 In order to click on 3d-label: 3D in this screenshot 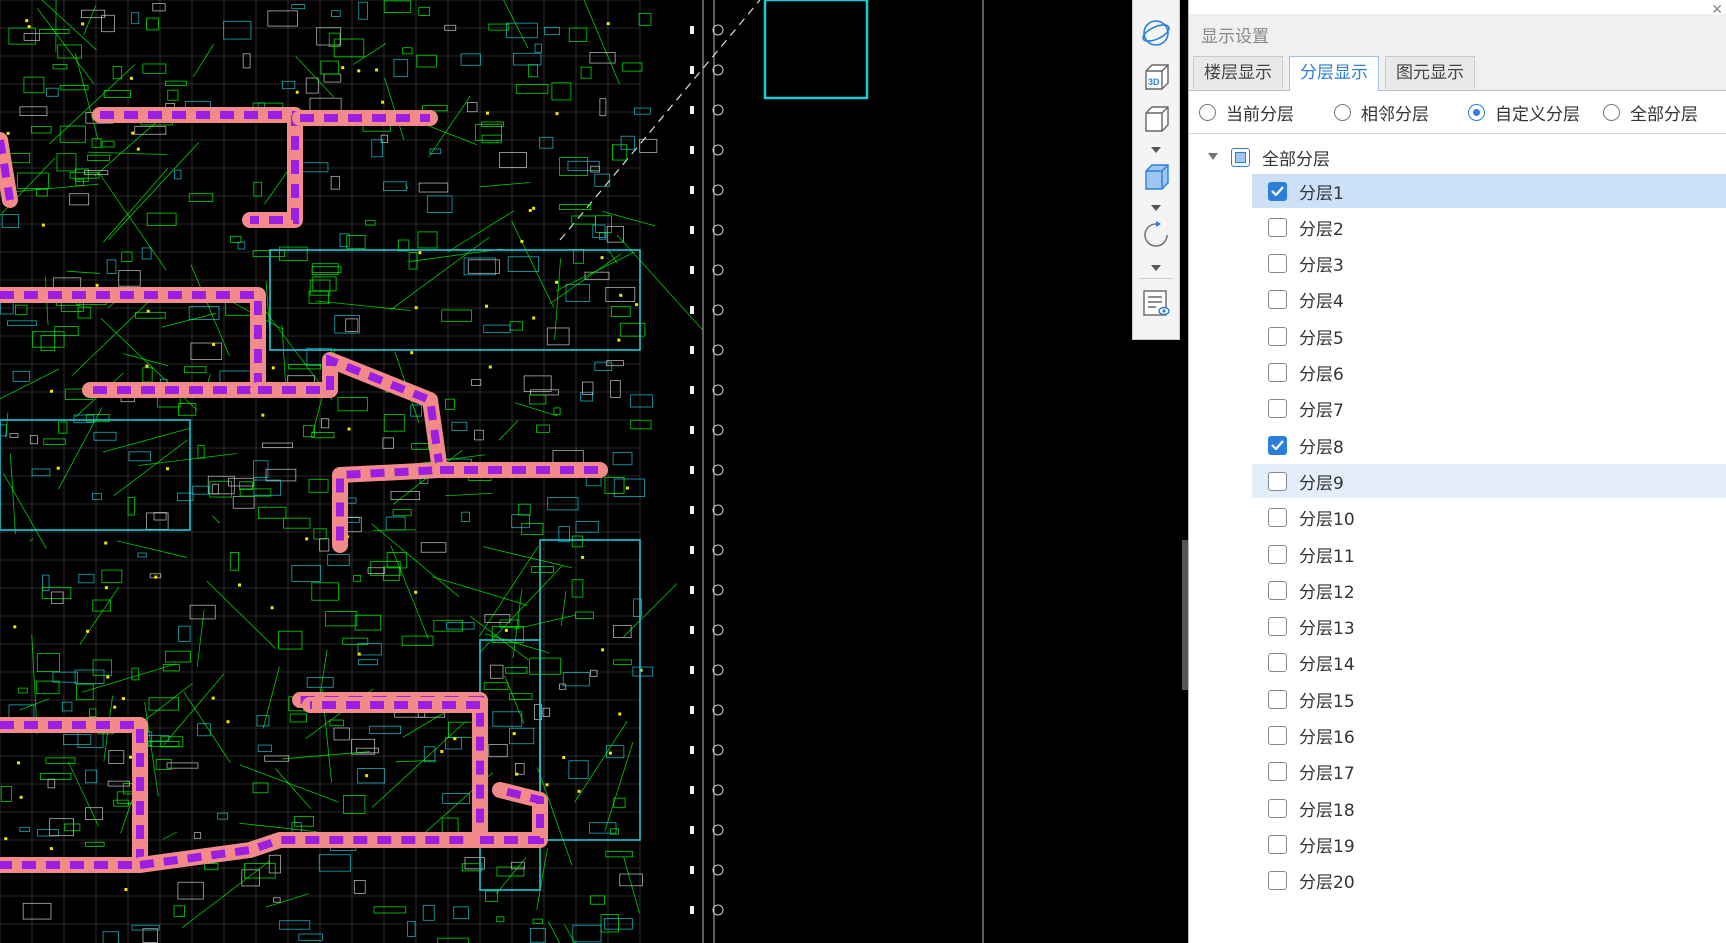, I will do `click(1154, 82)`.